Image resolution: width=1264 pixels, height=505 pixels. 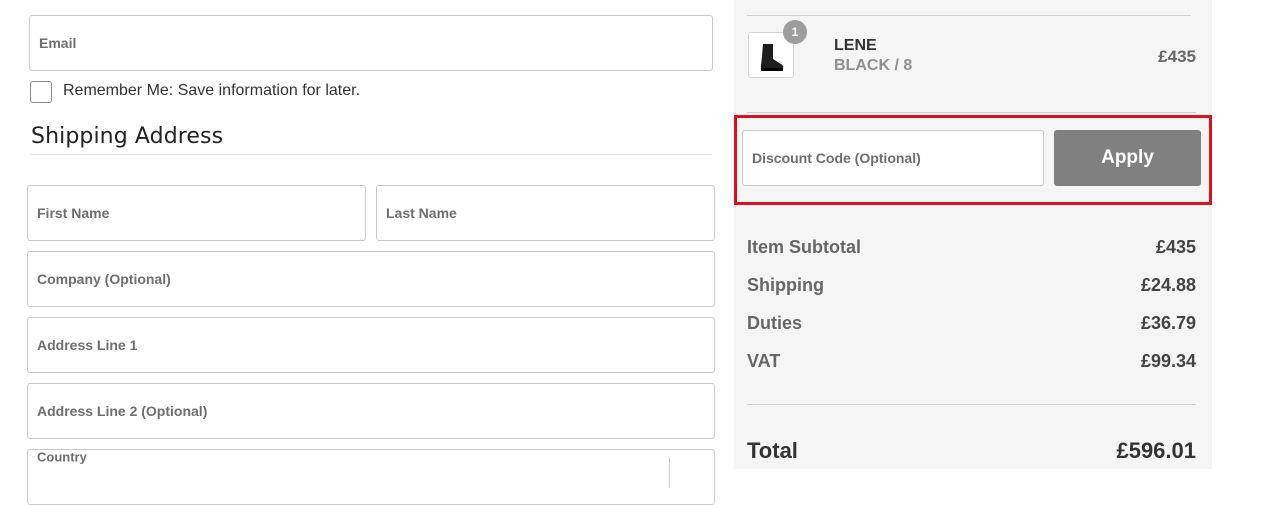 What do you see at coordinates (371, 345) in the screenshot?
I see `address-line-1-field: Address Line 1` at bounding box center [371, 345].